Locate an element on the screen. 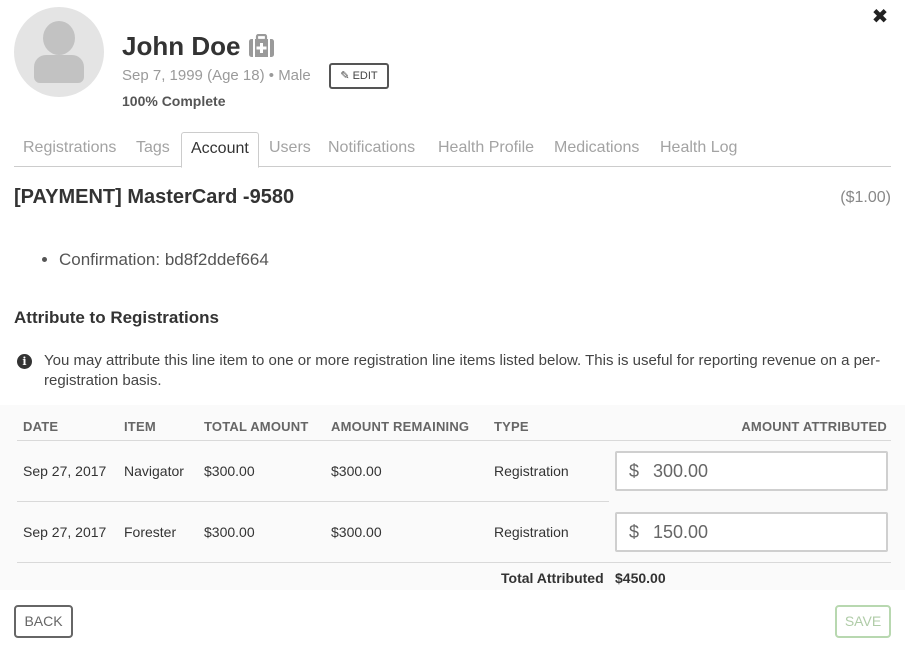  close-button: ✖ is located at coordinates (880, 17).